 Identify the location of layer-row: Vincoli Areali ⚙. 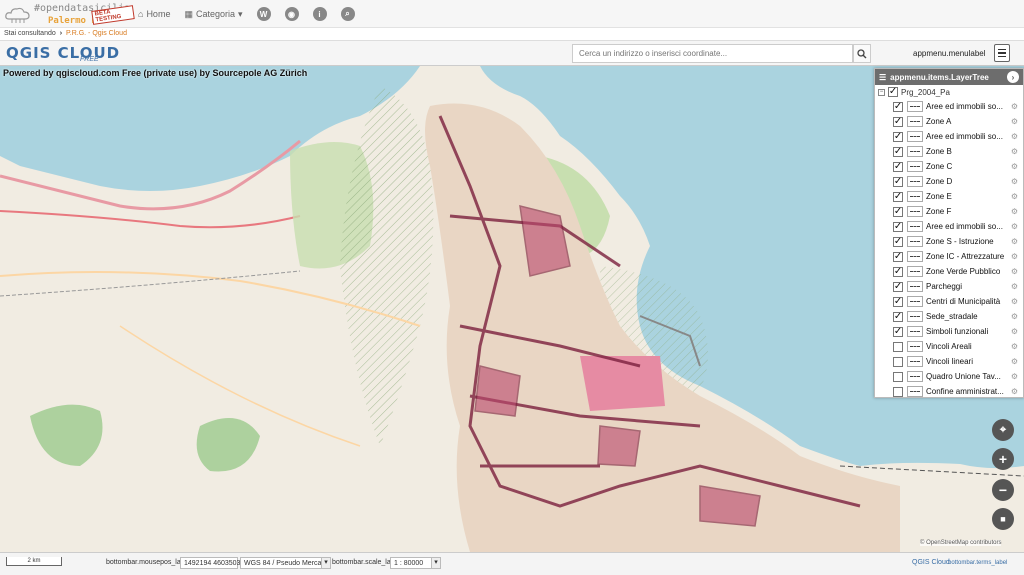
(949, 346).